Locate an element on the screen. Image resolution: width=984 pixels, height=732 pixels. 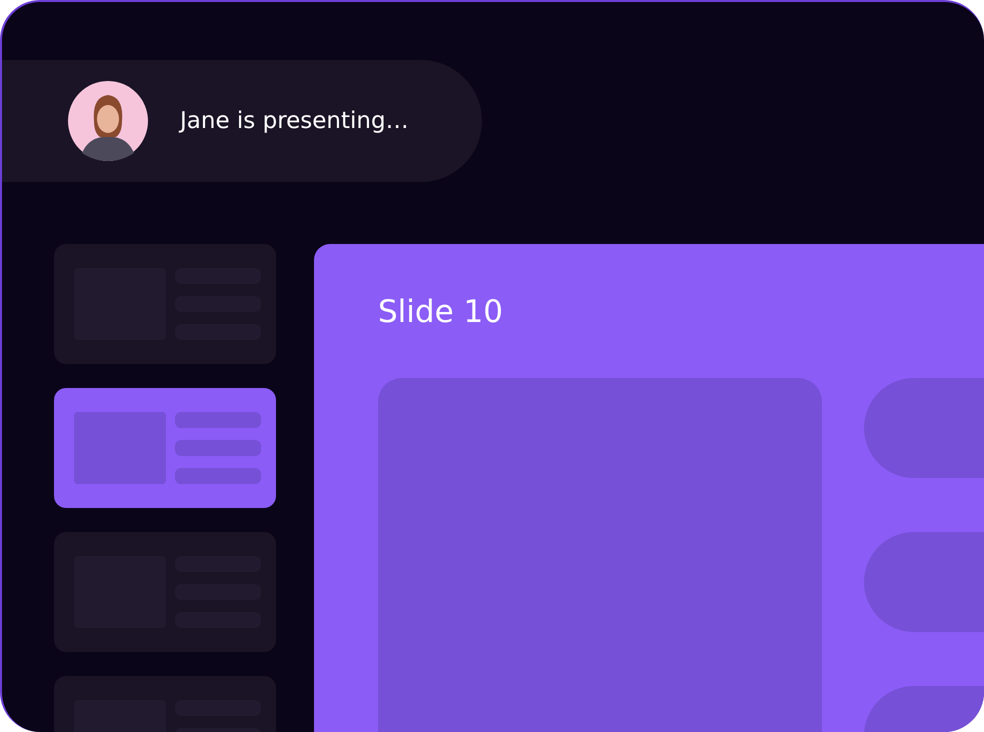
slide-title: Slide 10 is located at coordinates (440, 312).